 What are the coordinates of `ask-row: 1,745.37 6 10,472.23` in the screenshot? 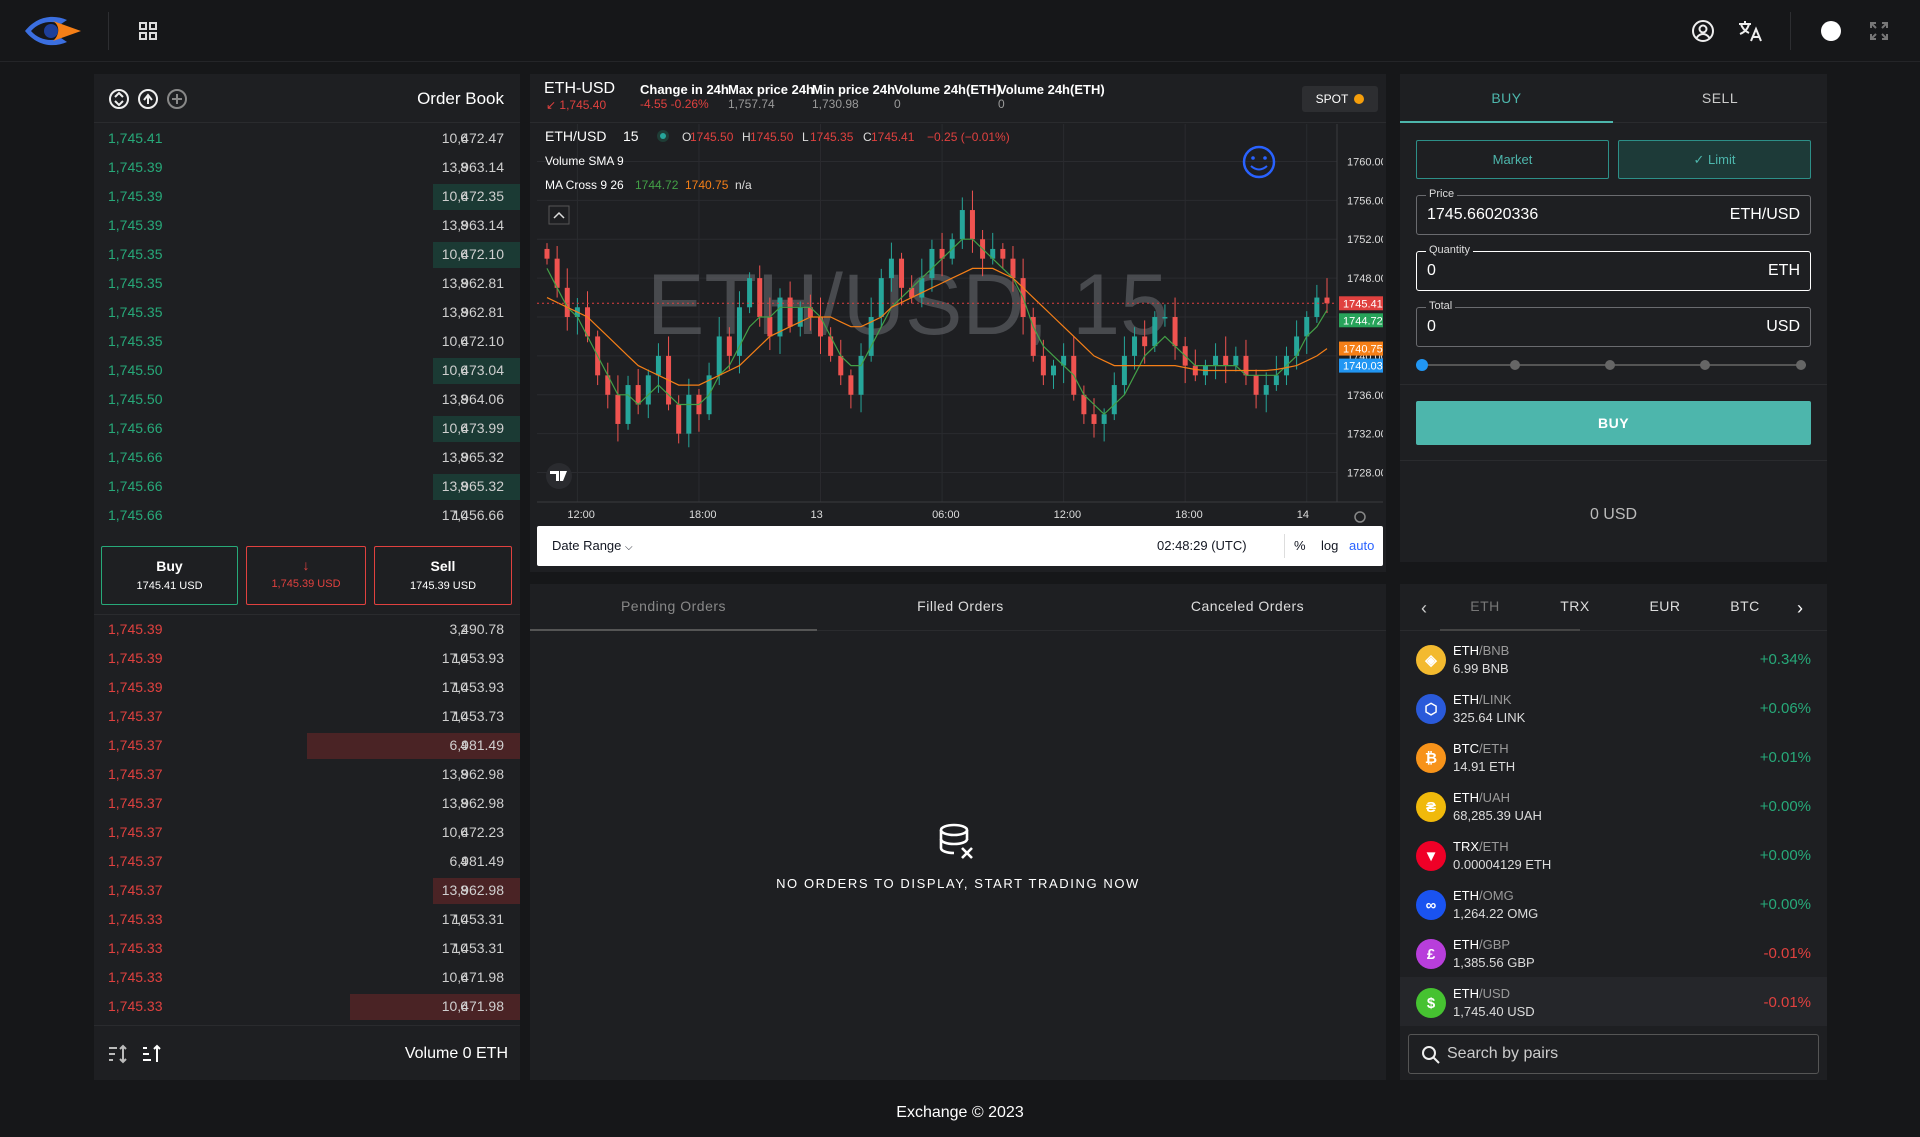 It's located at (307, 832).